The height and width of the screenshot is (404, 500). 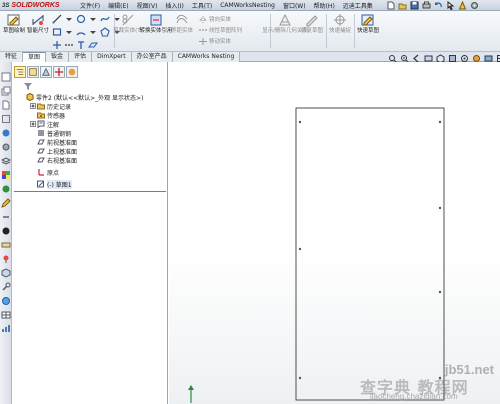 I want to click on copy-icon, so click(x=6, y=91).